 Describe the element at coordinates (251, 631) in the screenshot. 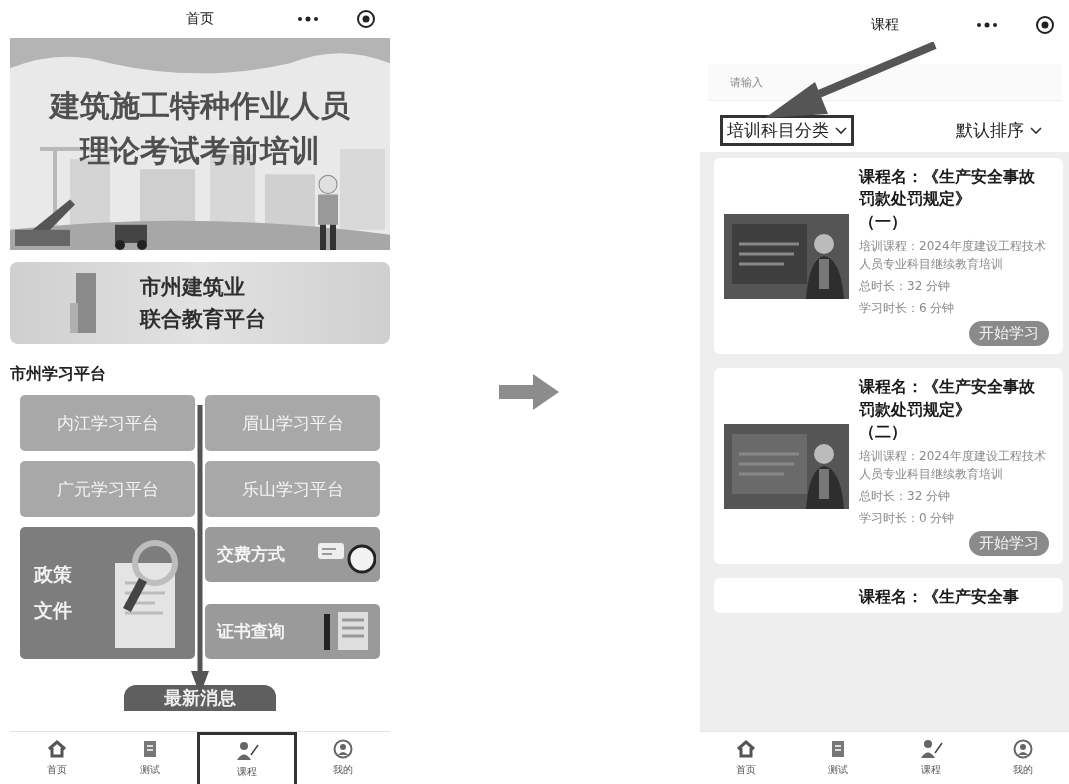

I see `service-label: 证书查询` at that location.